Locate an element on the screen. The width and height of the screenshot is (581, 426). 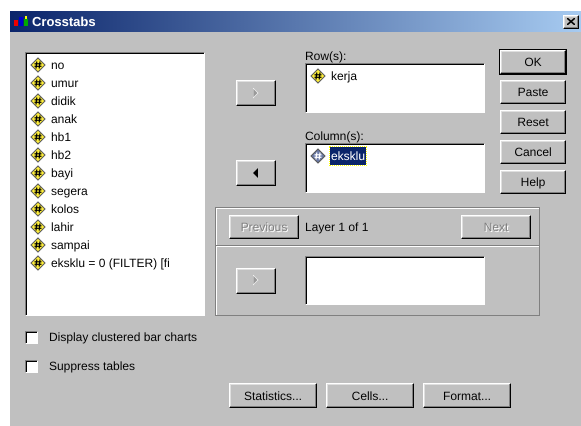
variable-item: segera is located at coordinates (69, 191).